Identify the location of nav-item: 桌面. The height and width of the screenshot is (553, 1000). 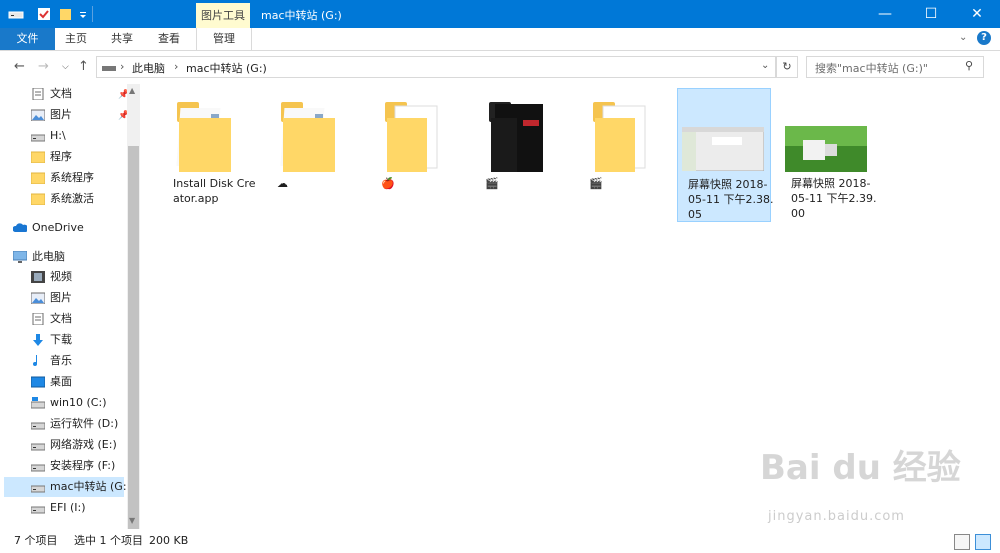
(64, 382).